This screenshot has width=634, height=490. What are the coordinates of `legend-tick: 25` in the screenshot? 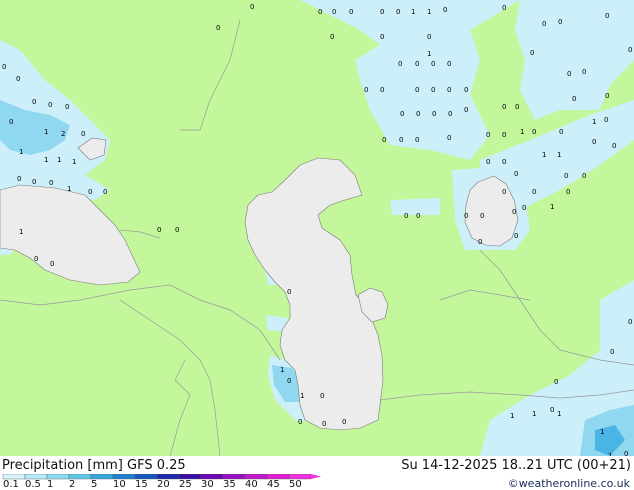 It's located at (185, 484).